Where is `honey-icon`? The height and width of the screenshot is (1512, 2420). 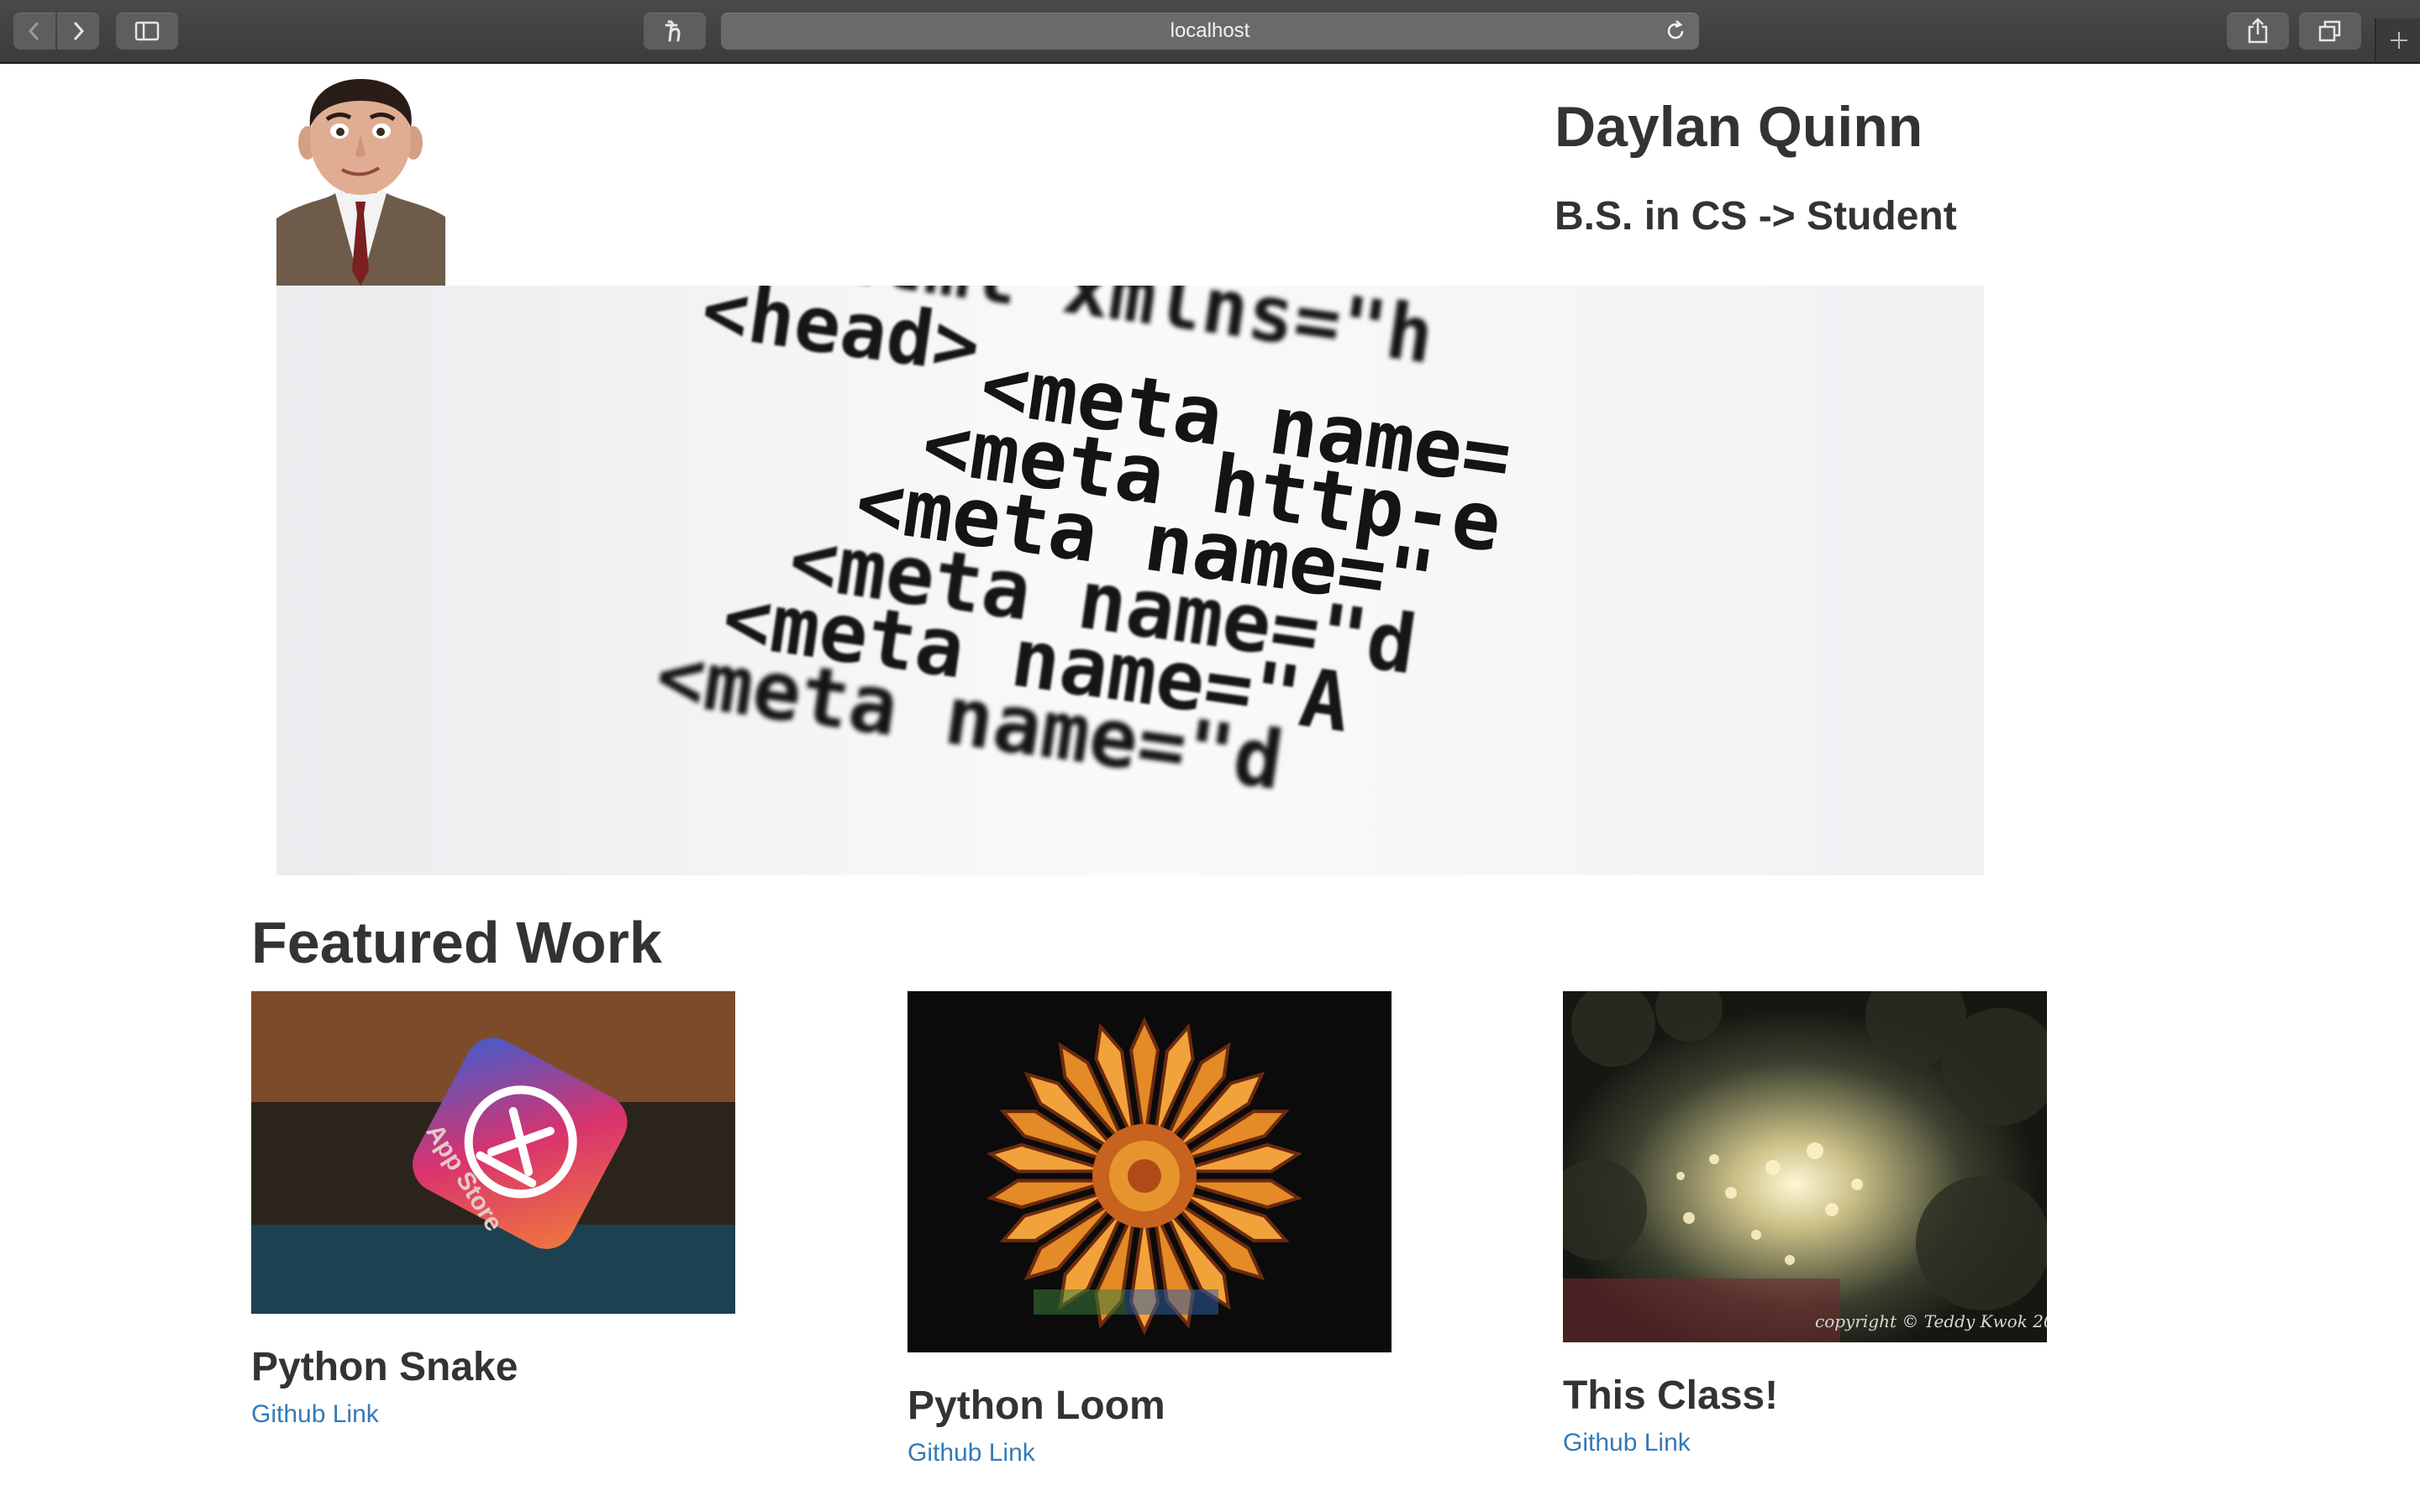 honey-icon is located at coordinates (673, 31).